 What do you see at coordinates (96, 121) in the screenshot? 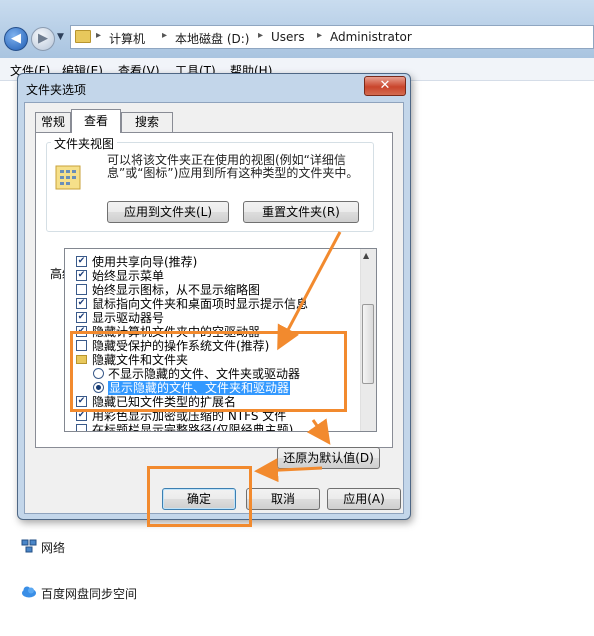
I see `tab-view: 查看` at bounding box center [96, 121].